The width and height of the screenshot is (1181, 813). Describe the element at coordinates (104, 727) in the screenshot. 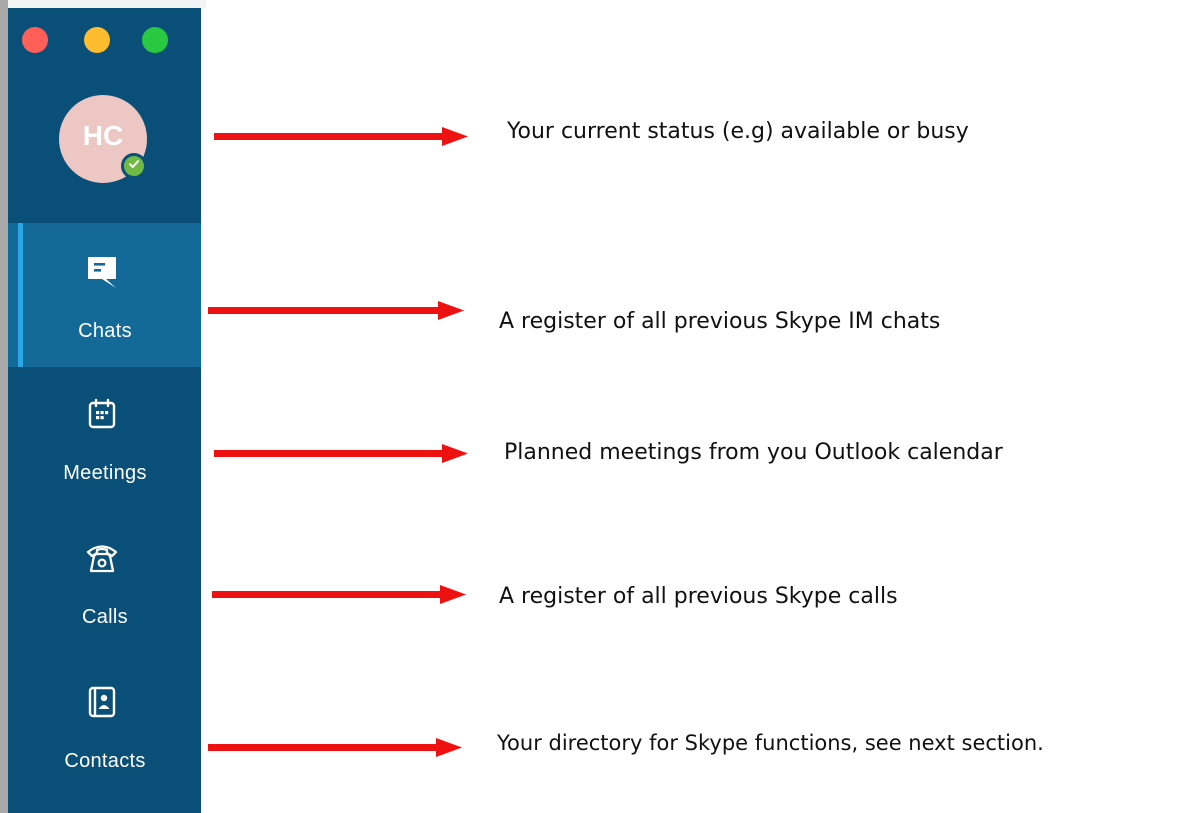

I see `sidebar-item-contacts: Contacts` at that location.